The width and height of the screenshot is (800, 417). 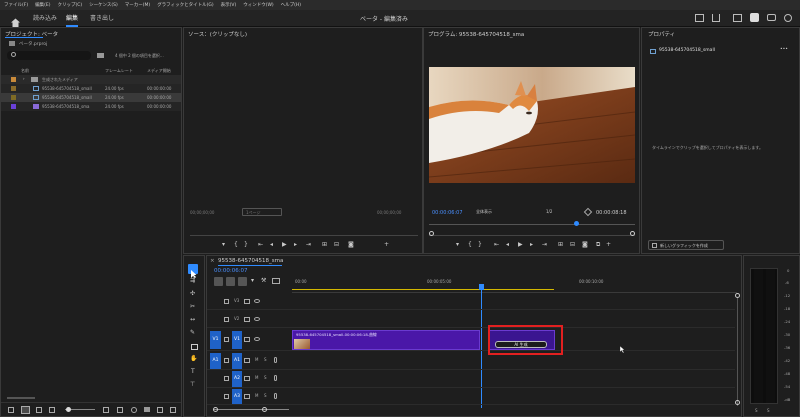 What do you see at coordinates (423, 289) in the screenshot?
I see `work-area-bar` at bounding box center [423, 289].